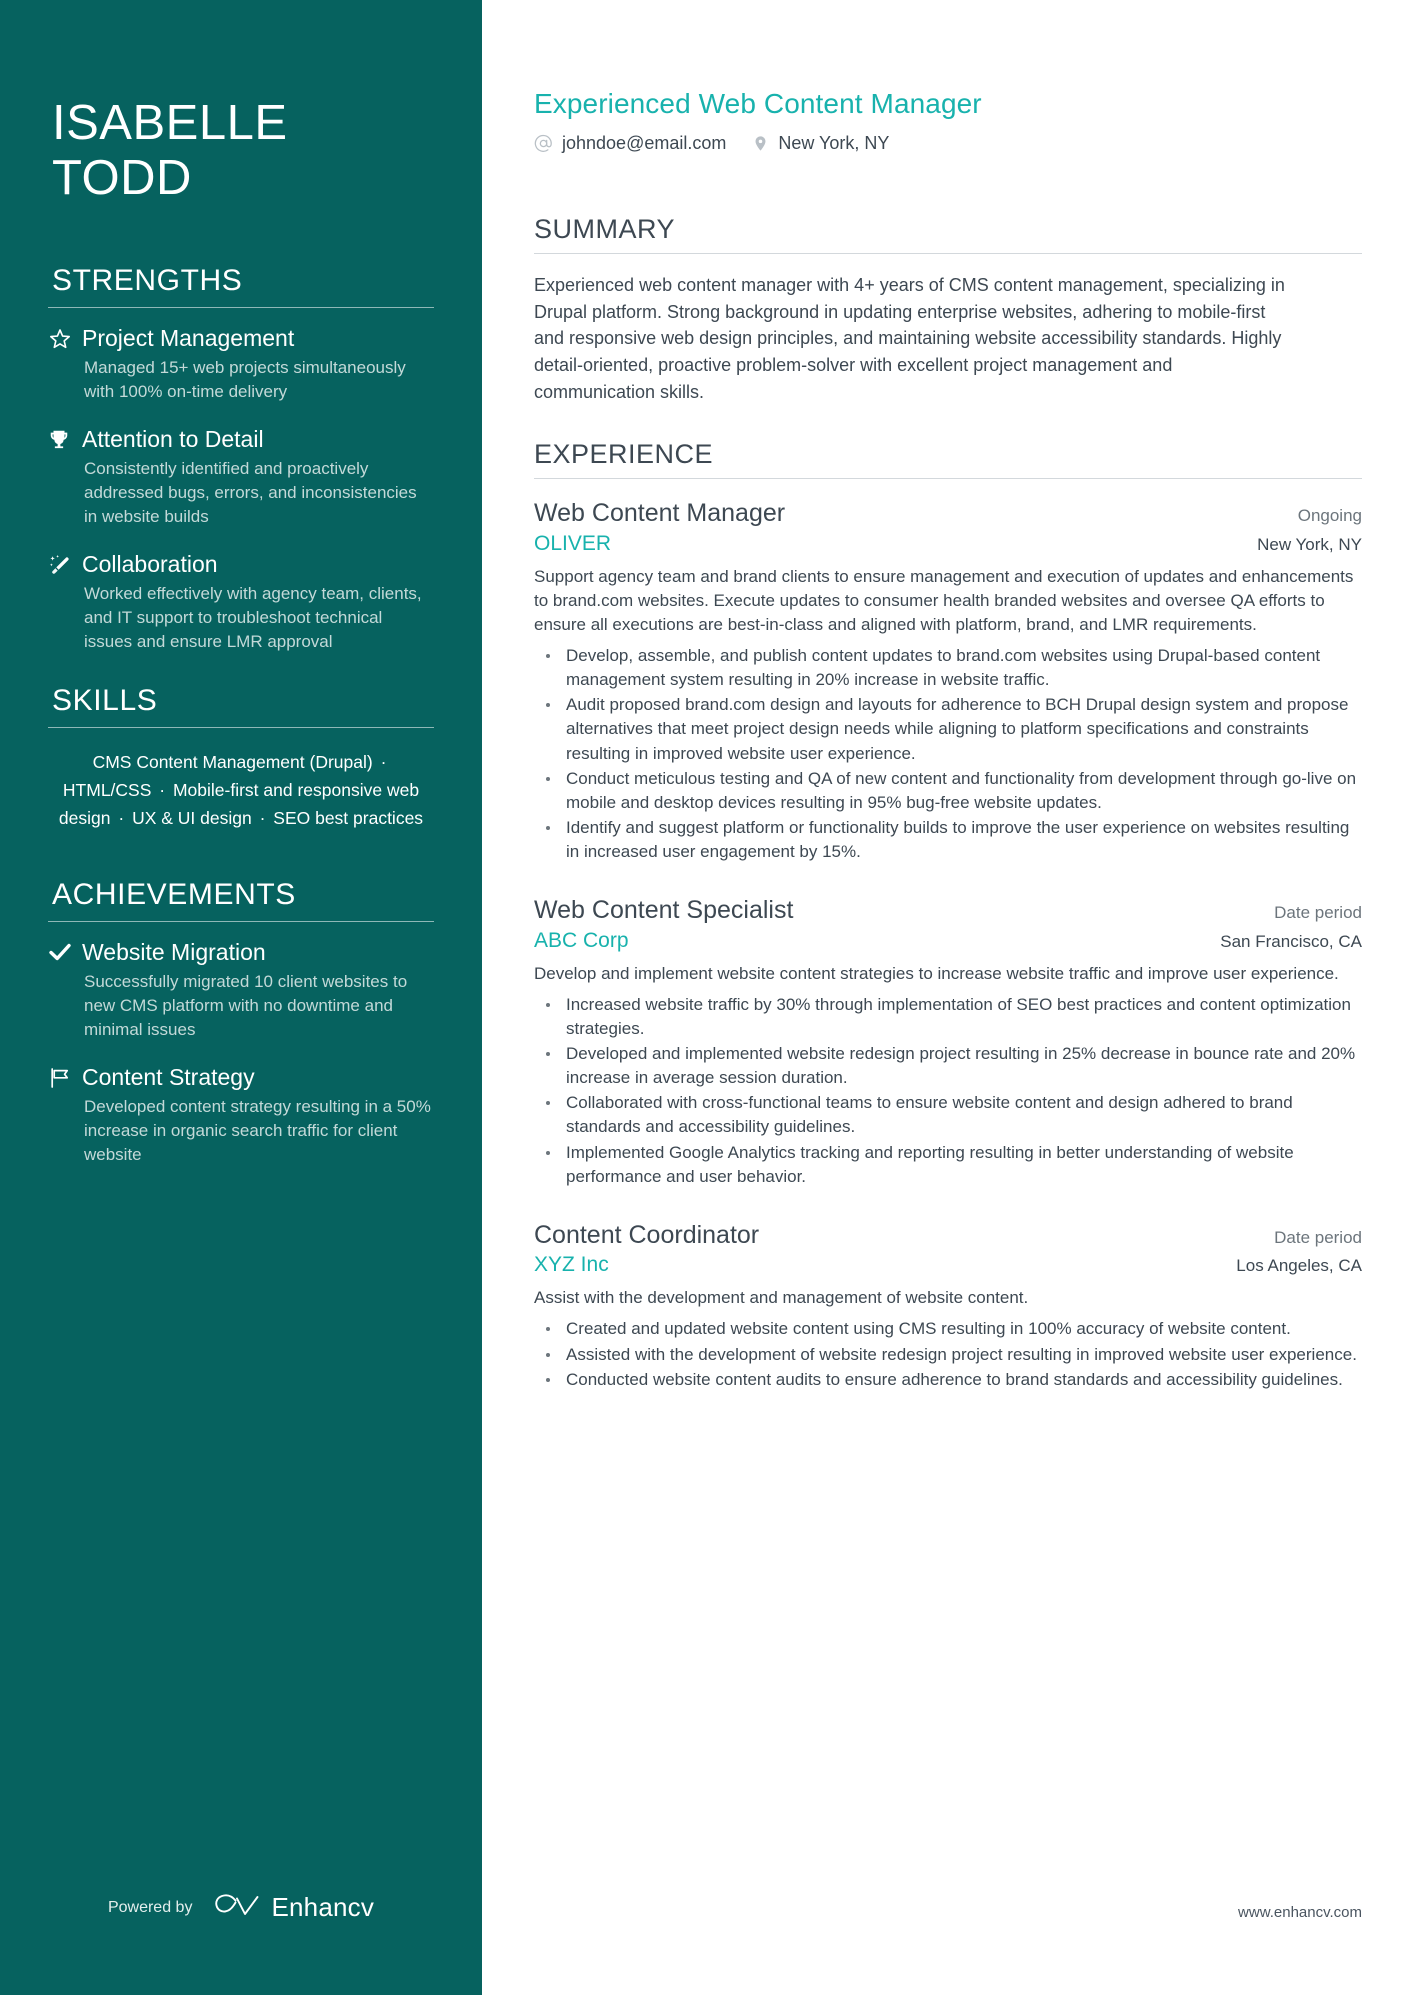 The width and height of the screenshot is (1410, 1995). I want to click on job-headline: Experienced Web Content Manager, so click(758, 103).